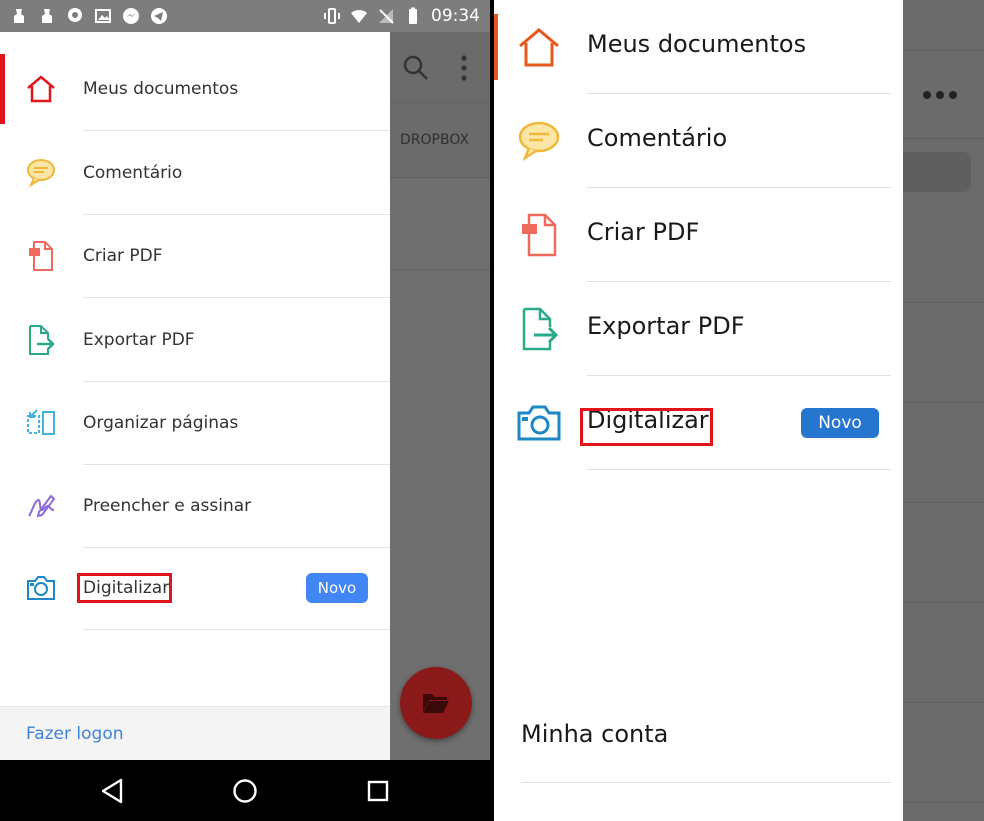 The width and height of the screenshot is (984, 821). I want to click on image-icon, so click(103, 16).